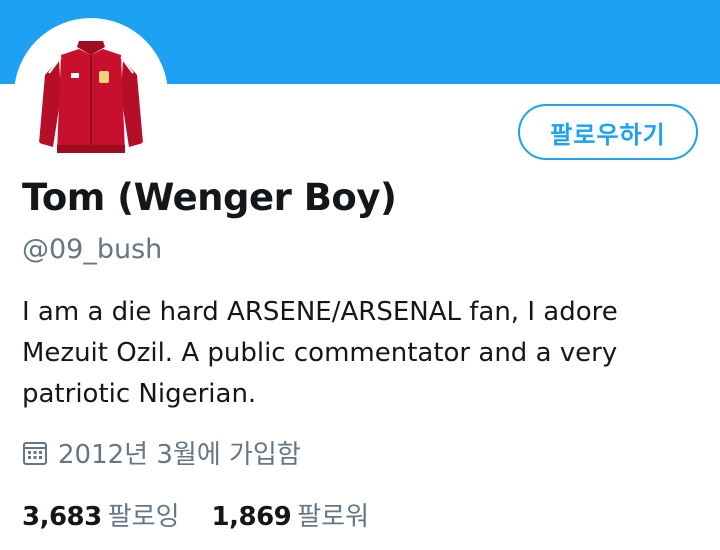 The image size is (720, 550). I want to click on jacket-avatar-image, so click(91, 95).